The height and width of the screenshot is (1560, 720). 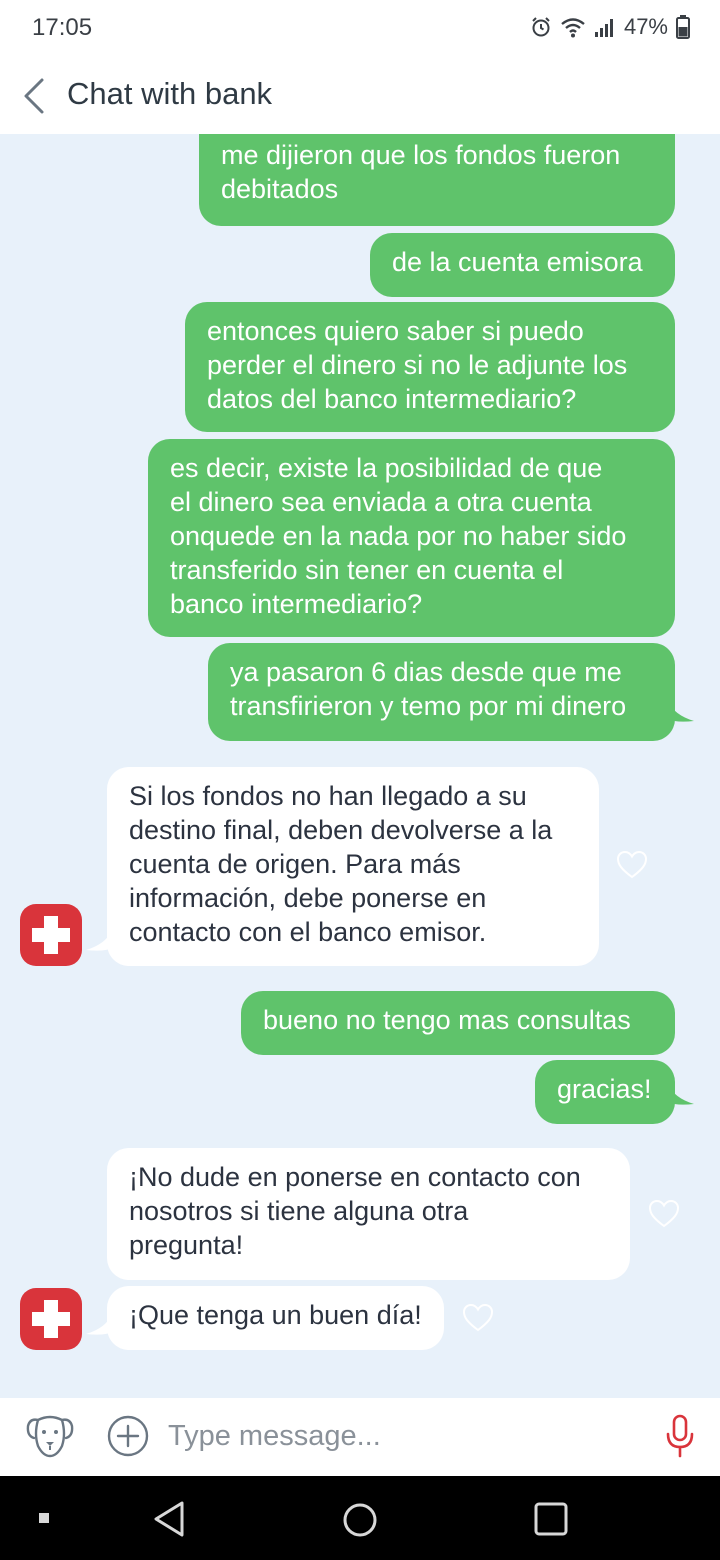 I want to click on outgoing-message: bueno no tengo mas consultas, so click(x=458, y=1023).